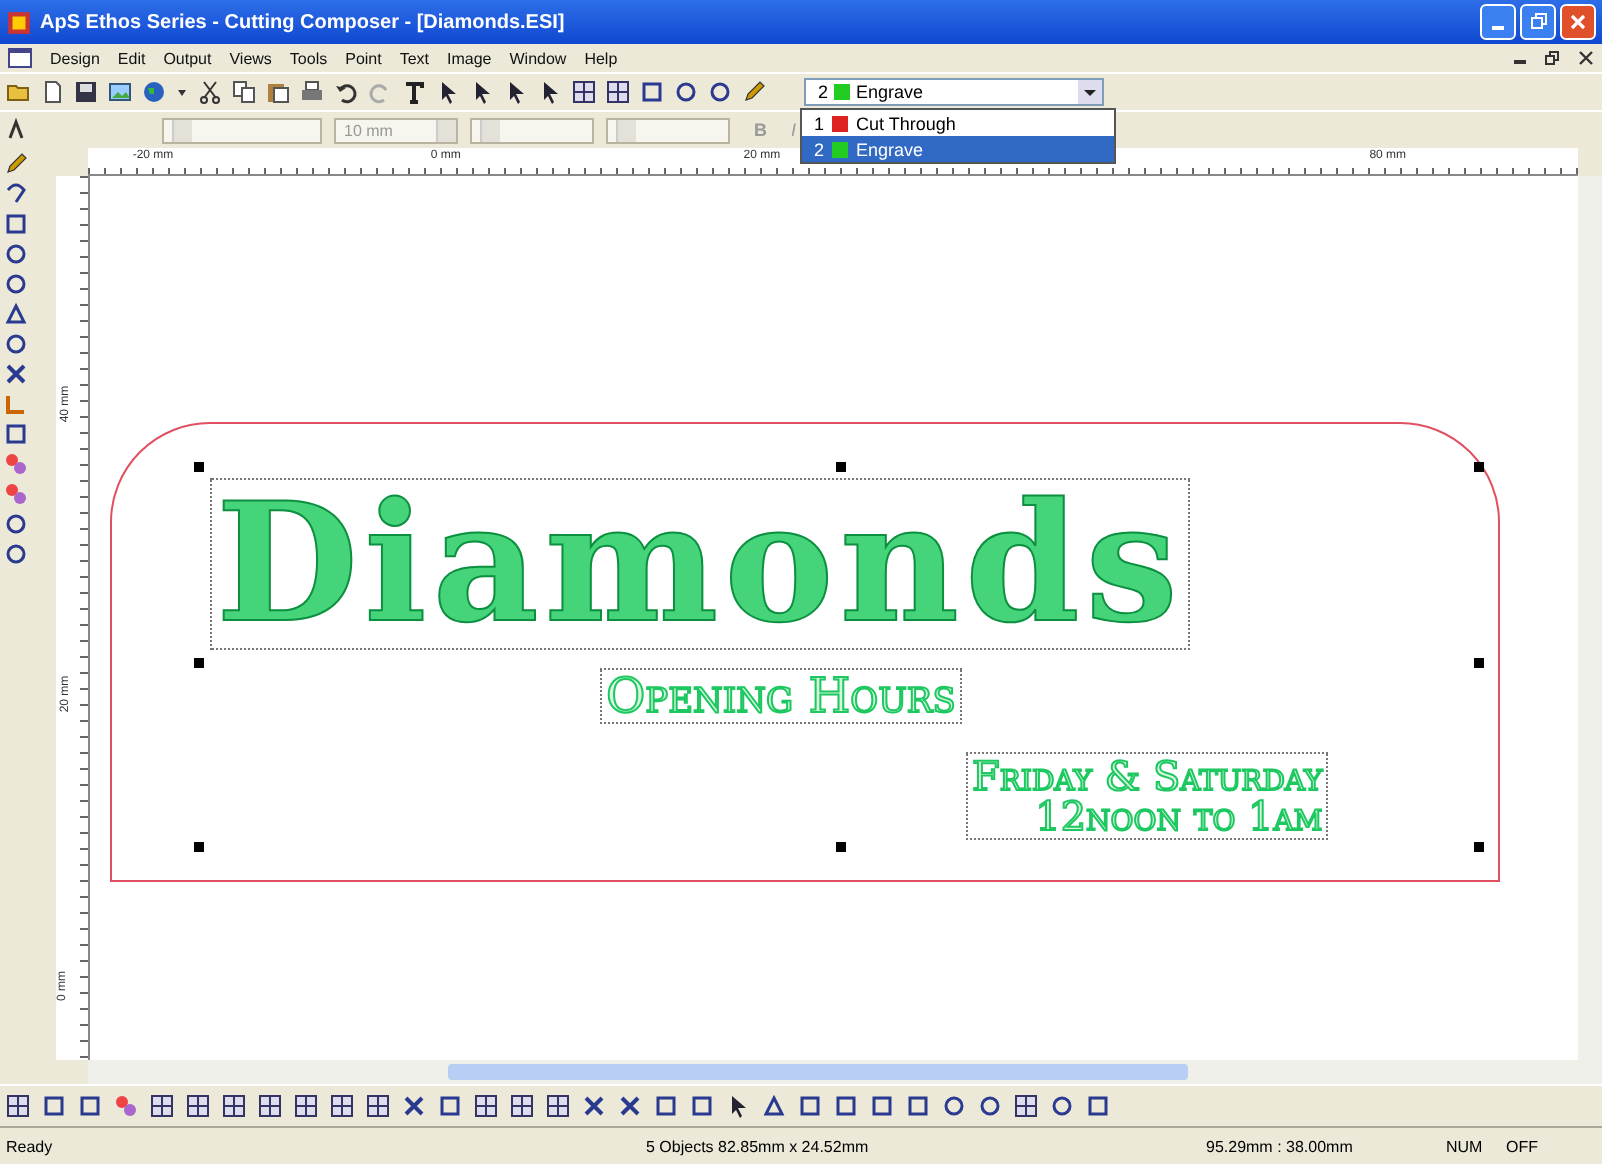 The image size is (1602, 1164). I want to click on outline-text: Friday & Saturday, so click(1147, 776).